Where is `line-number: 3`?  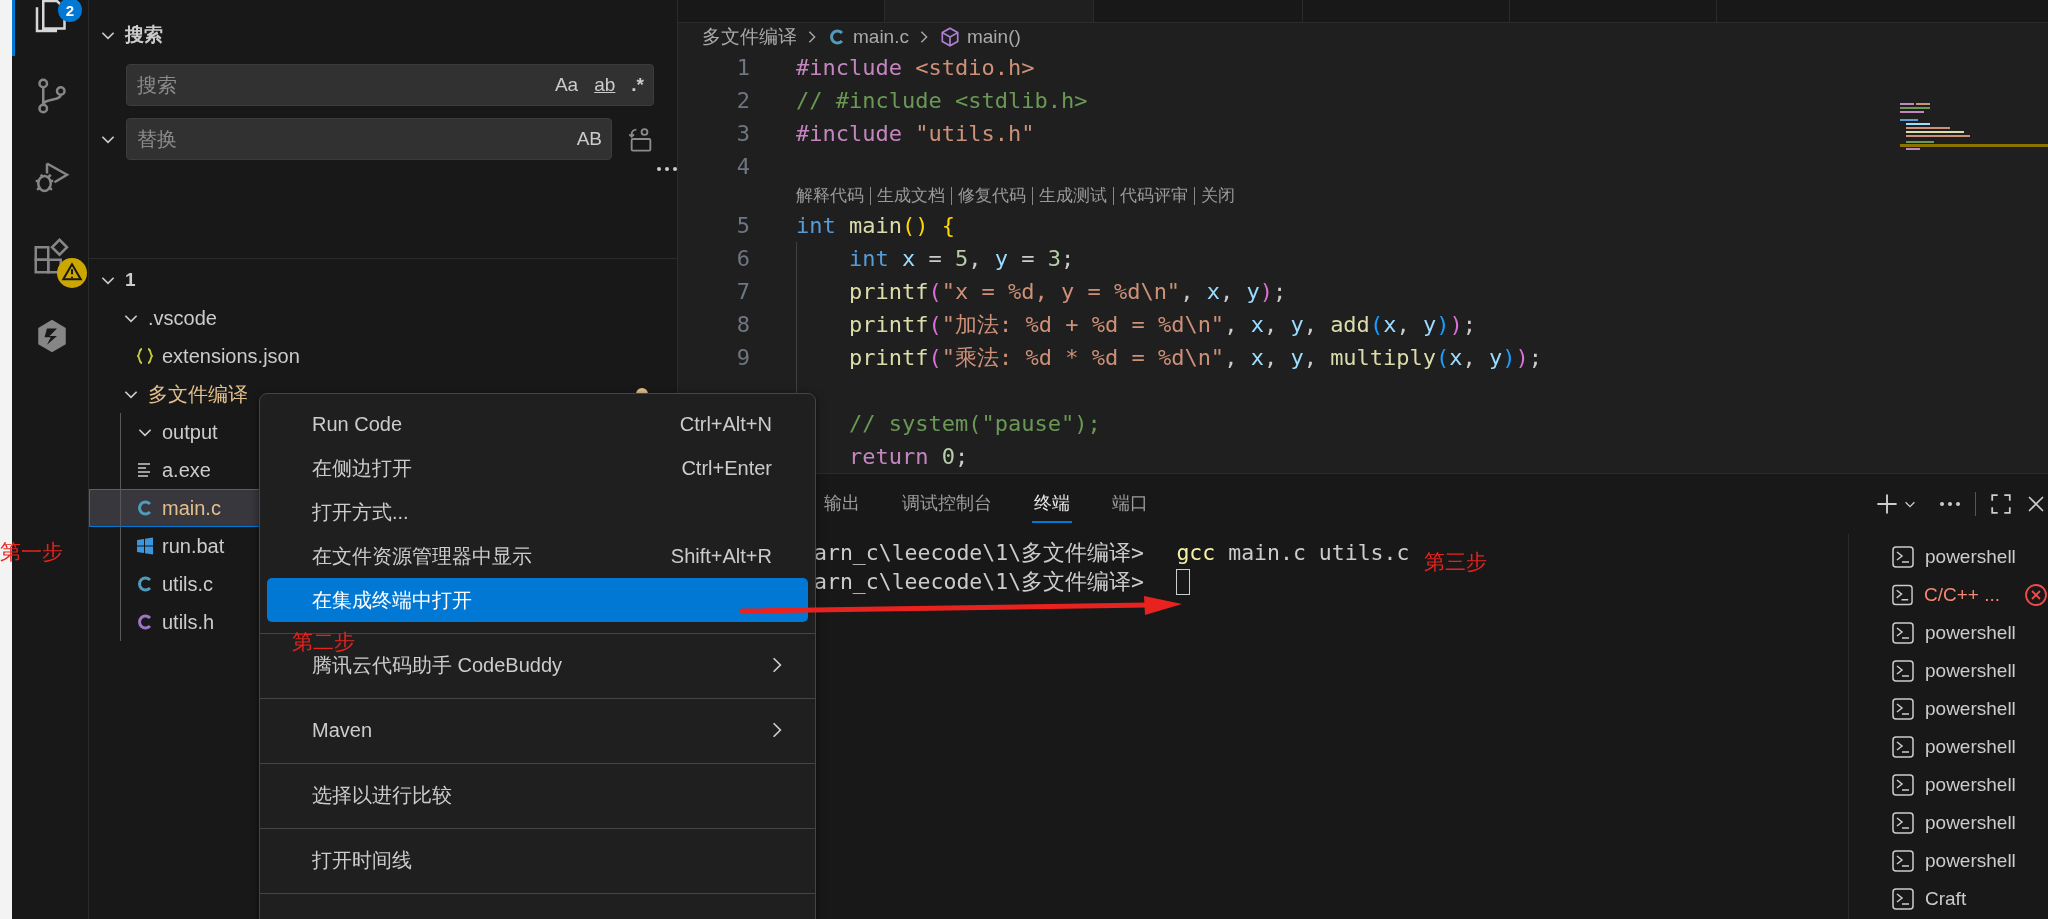
line-number: 3 is located at coordinates (742, 133).